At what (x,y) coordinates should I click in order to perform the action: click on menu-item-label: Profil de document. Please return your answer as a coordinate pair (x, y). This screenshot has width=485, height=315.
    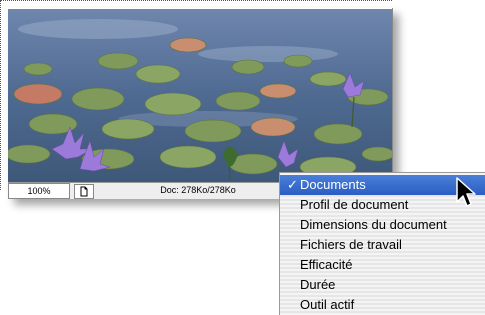
    Looking at the image, I should click on (354, 204).